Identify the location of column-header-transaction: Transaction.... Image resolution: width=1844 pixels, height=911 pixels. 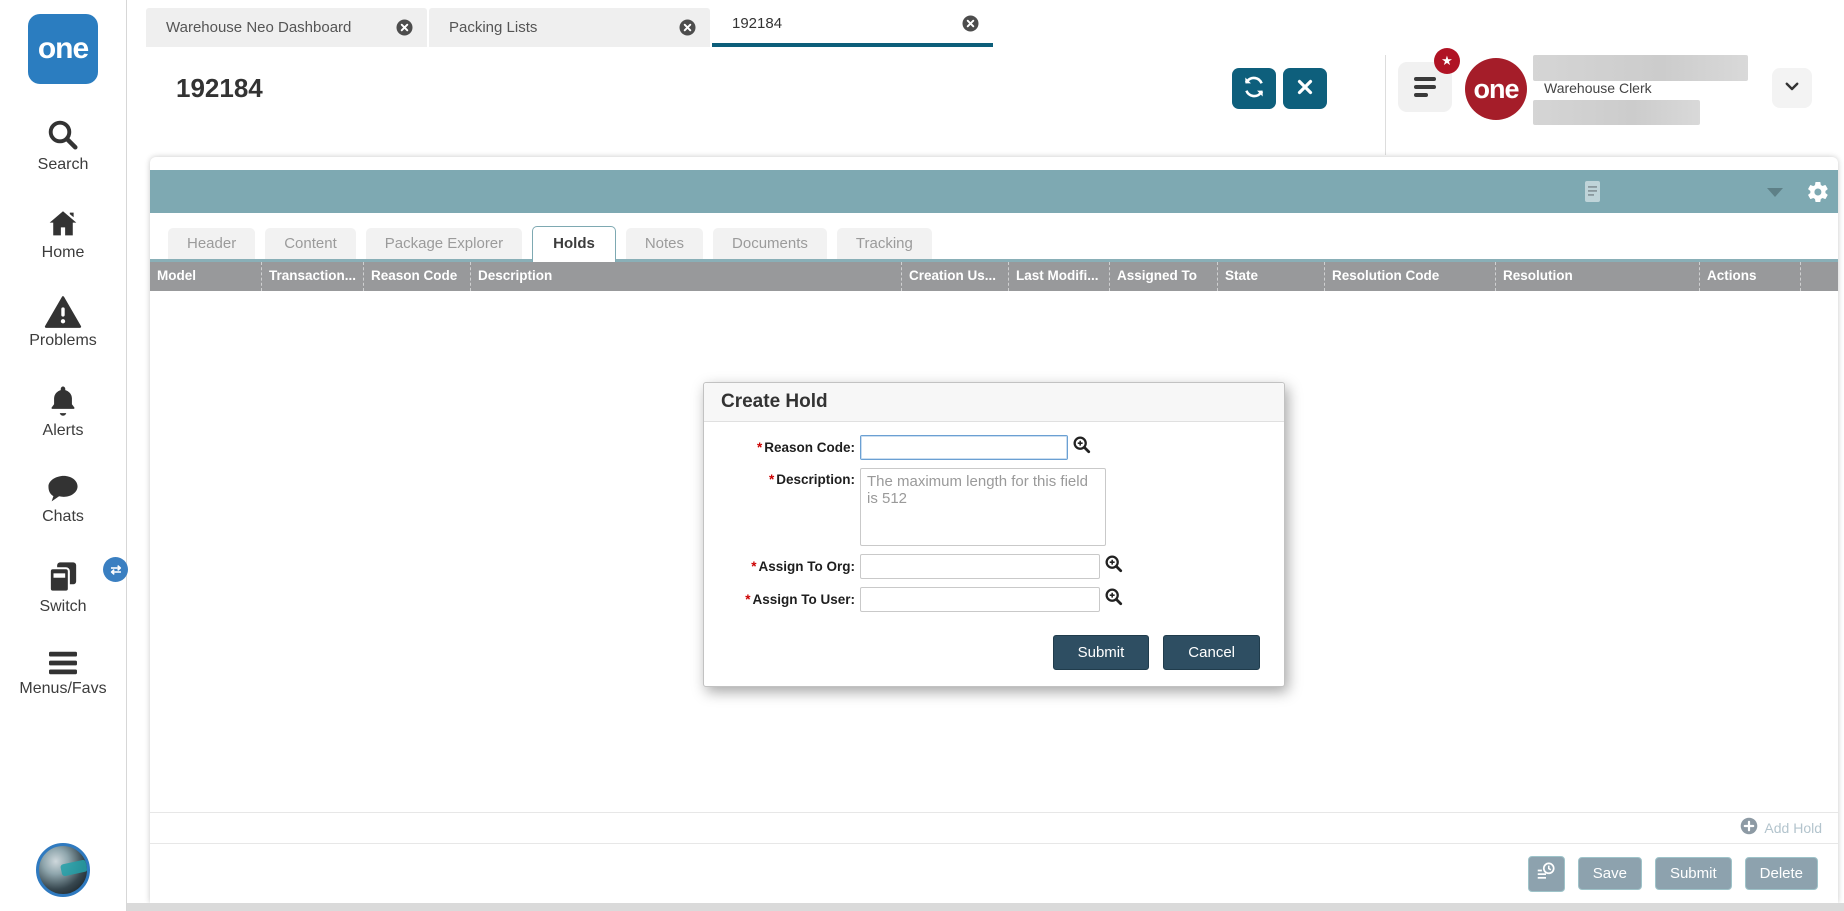
(312, 276).